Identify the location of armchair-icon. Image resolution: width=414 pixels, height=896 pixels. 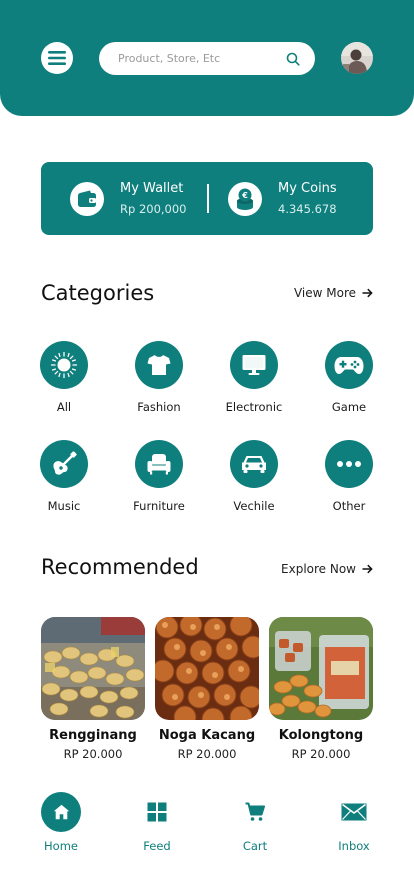
(159, 464).